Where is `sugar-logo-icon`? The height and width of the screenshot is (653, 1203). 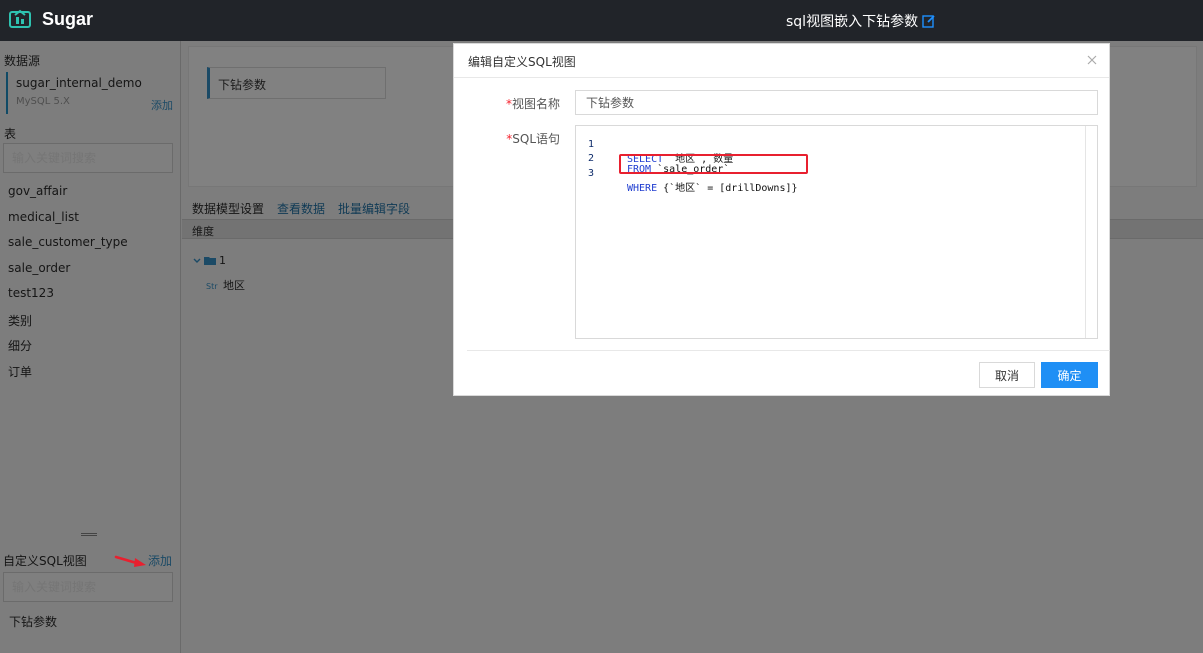 sugar-logo-icon is located at coordinates (20, 18).